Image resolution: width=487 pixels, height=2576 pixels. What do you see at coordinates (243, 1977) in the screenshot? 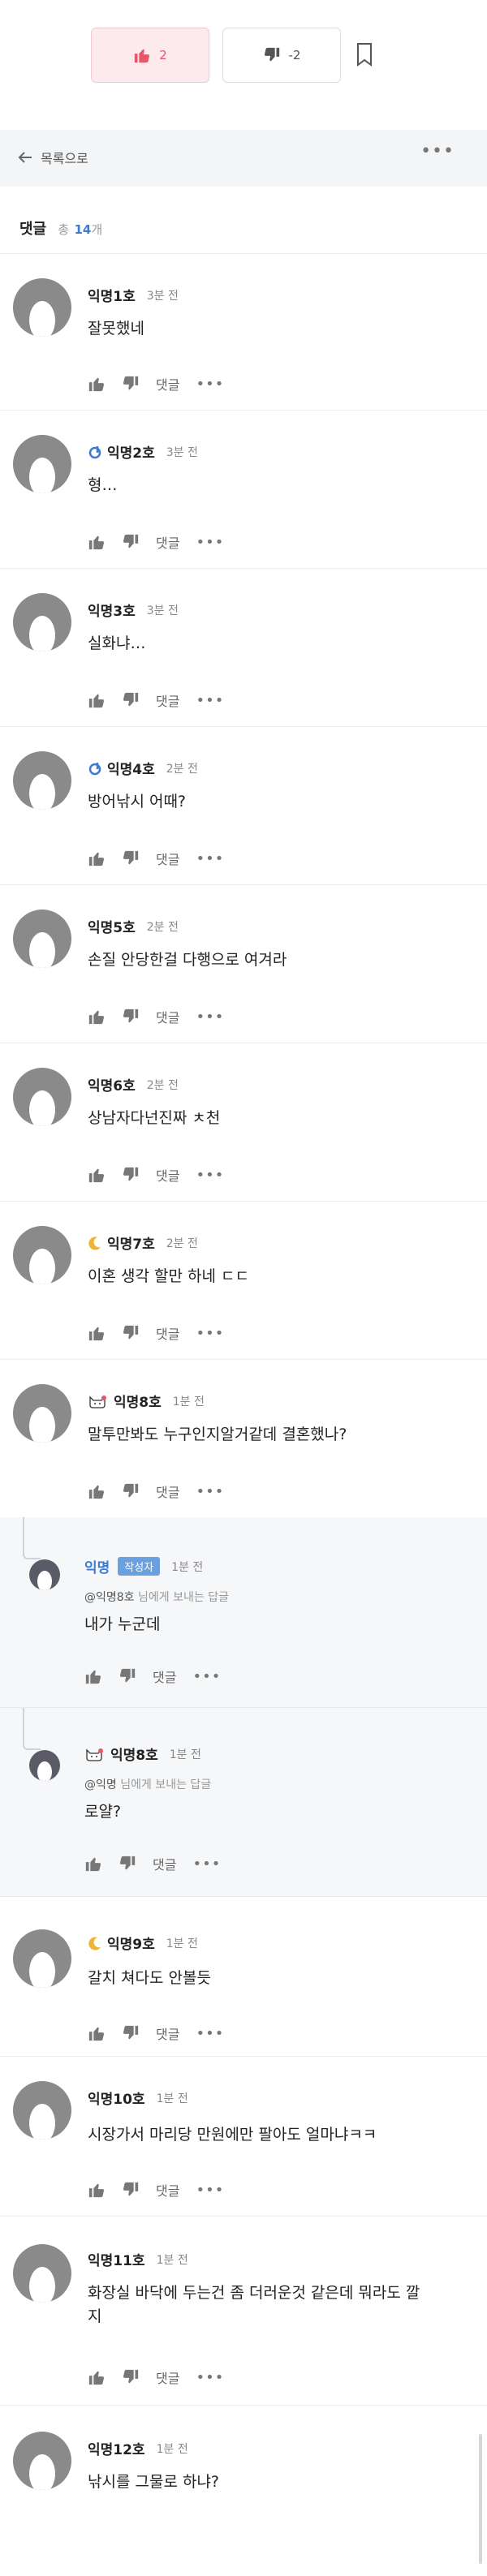
I see `comment: 익명9호 1분 전 갈치 쳐다도 안볼듯 댓글 •••` at bounding box center [243, 1977].